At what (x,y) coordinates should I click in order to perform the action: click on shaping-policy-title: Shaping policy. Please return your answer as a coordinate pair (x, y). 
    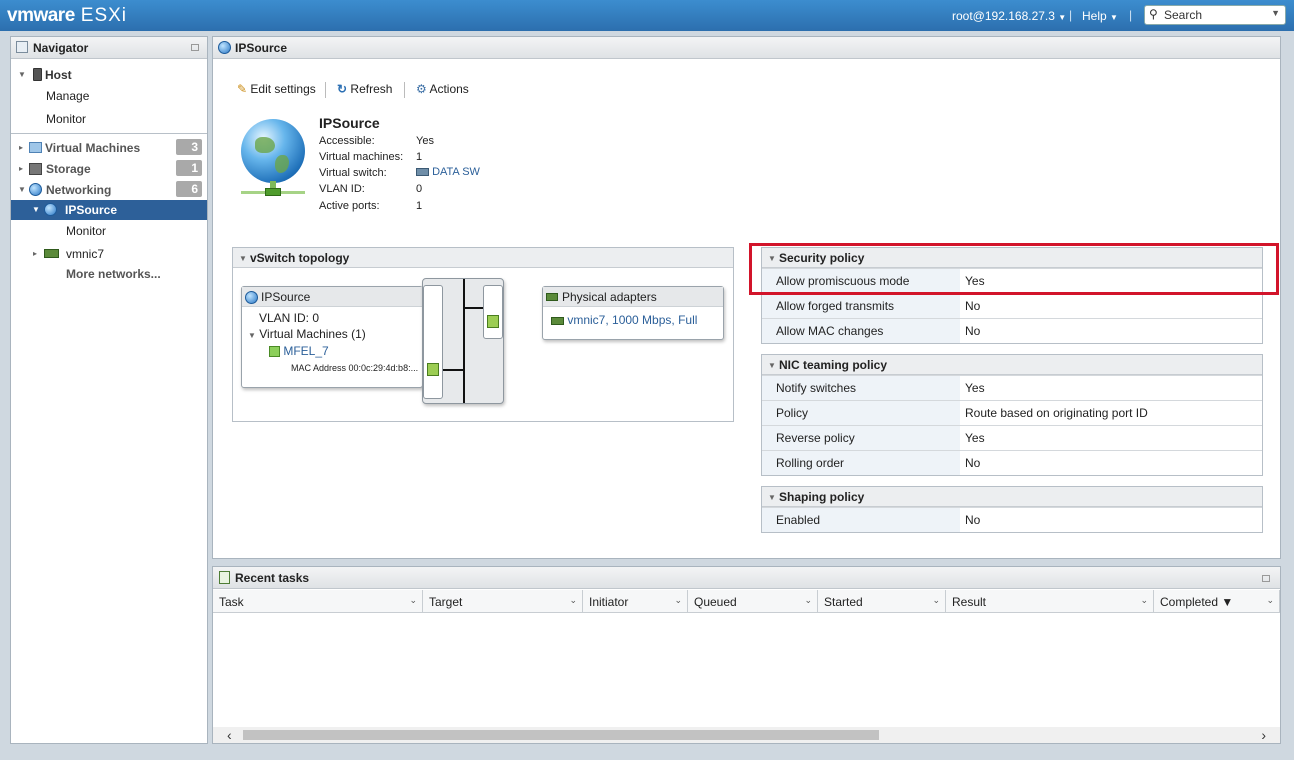
    Looking at the image, I should click on (822, 497).